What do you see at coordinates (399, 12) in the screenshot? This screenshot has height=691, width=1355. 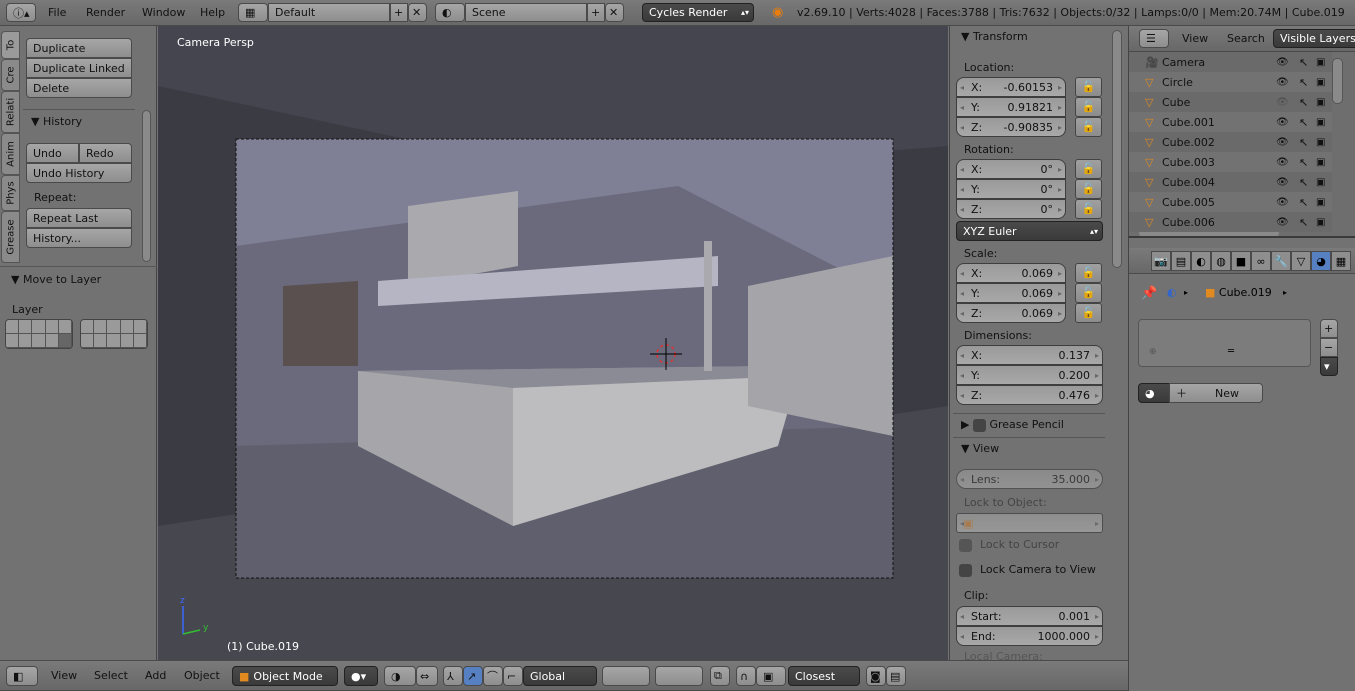 I see `add-layout-button: +` at bounding box center [399, 12].